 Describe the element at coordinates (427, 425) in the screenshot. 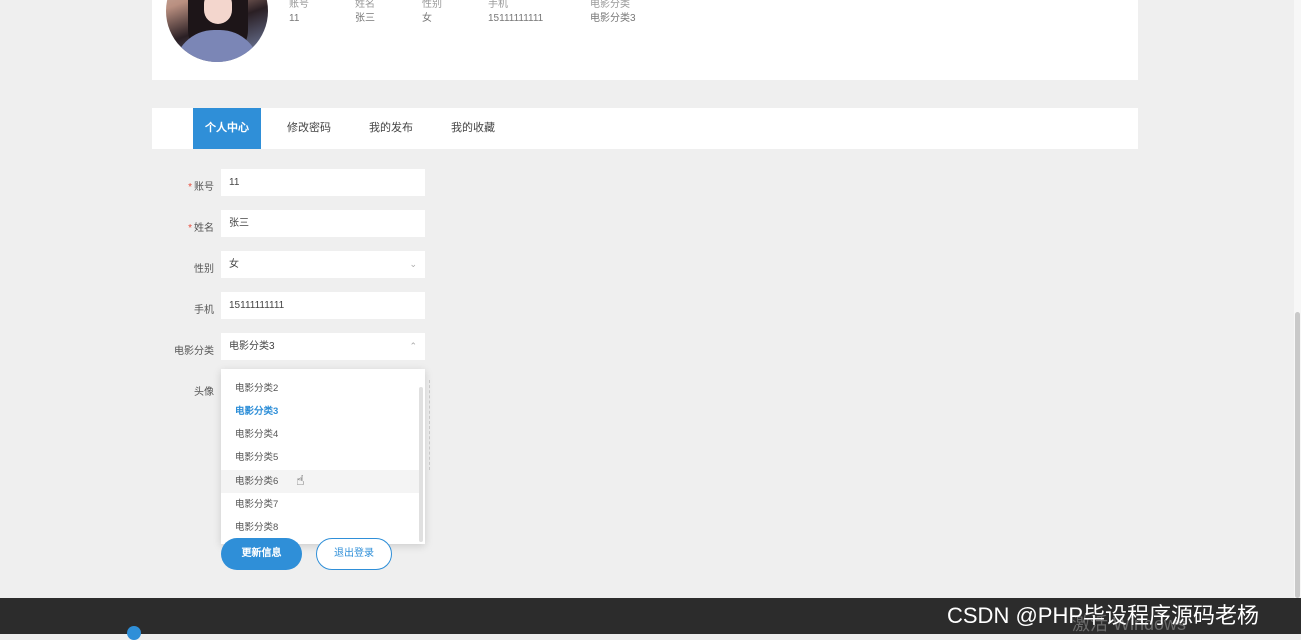

I see `avatar-upload` at that location.